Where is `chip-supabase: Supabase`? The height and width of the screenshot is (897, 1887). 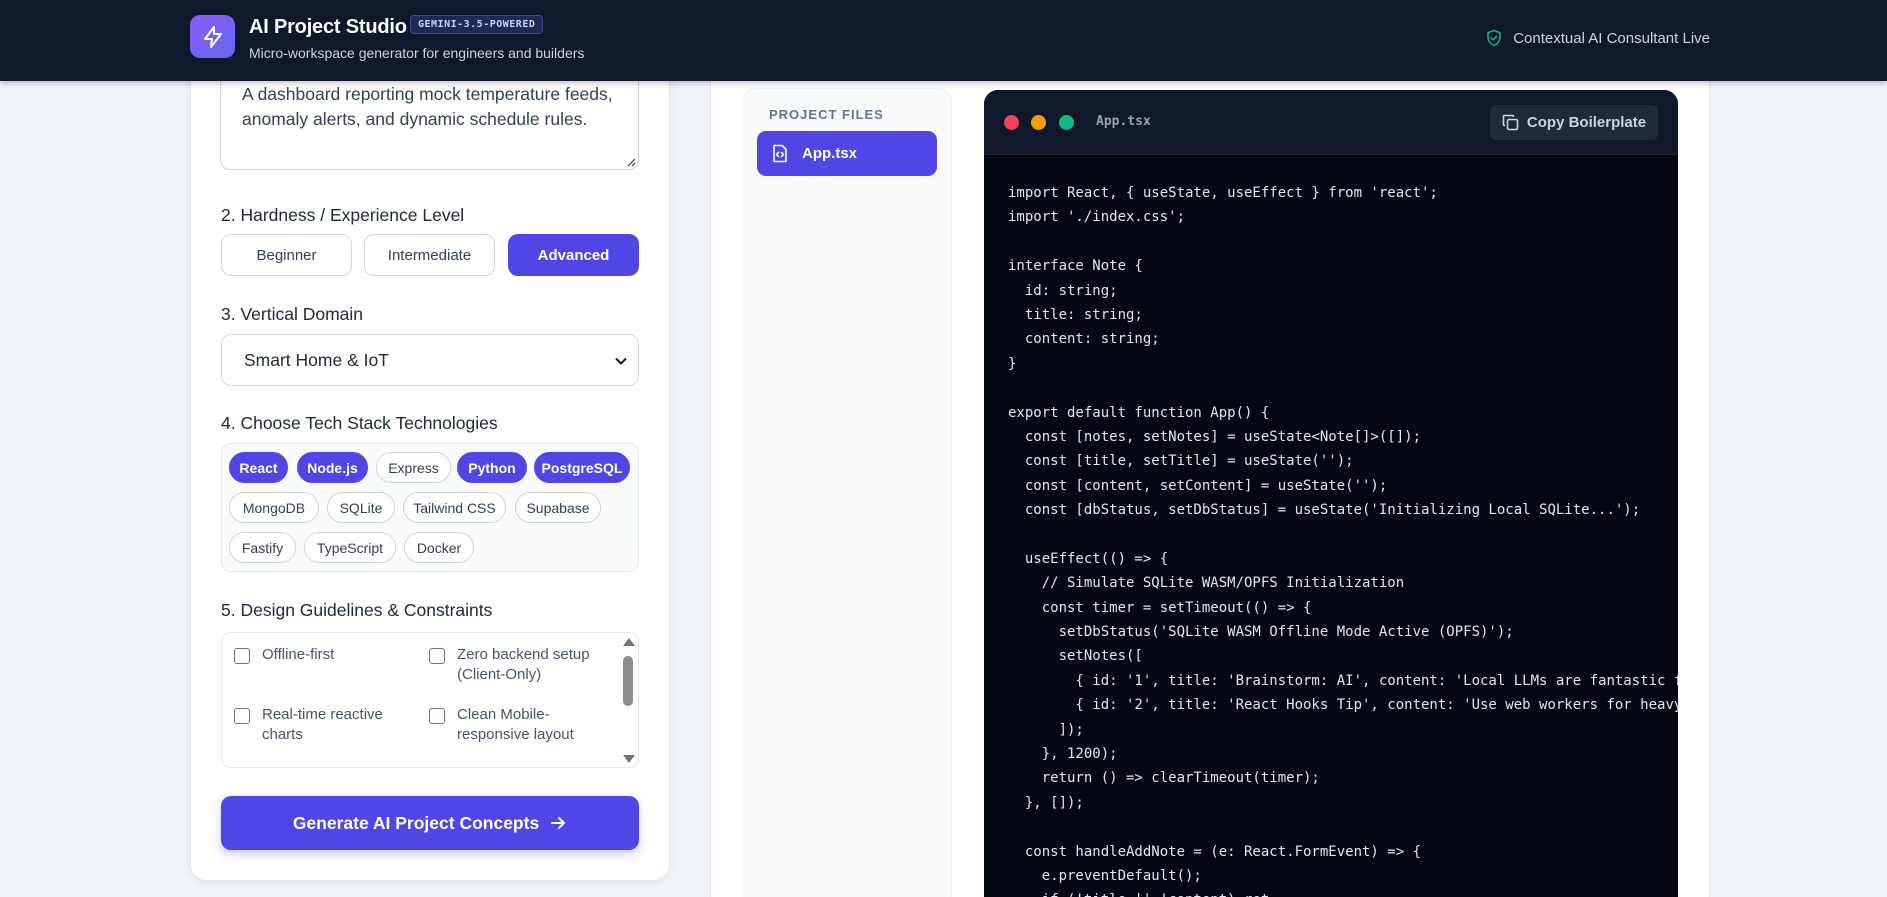
chip-supabase: Supabase is located at coordinates (558, 507).